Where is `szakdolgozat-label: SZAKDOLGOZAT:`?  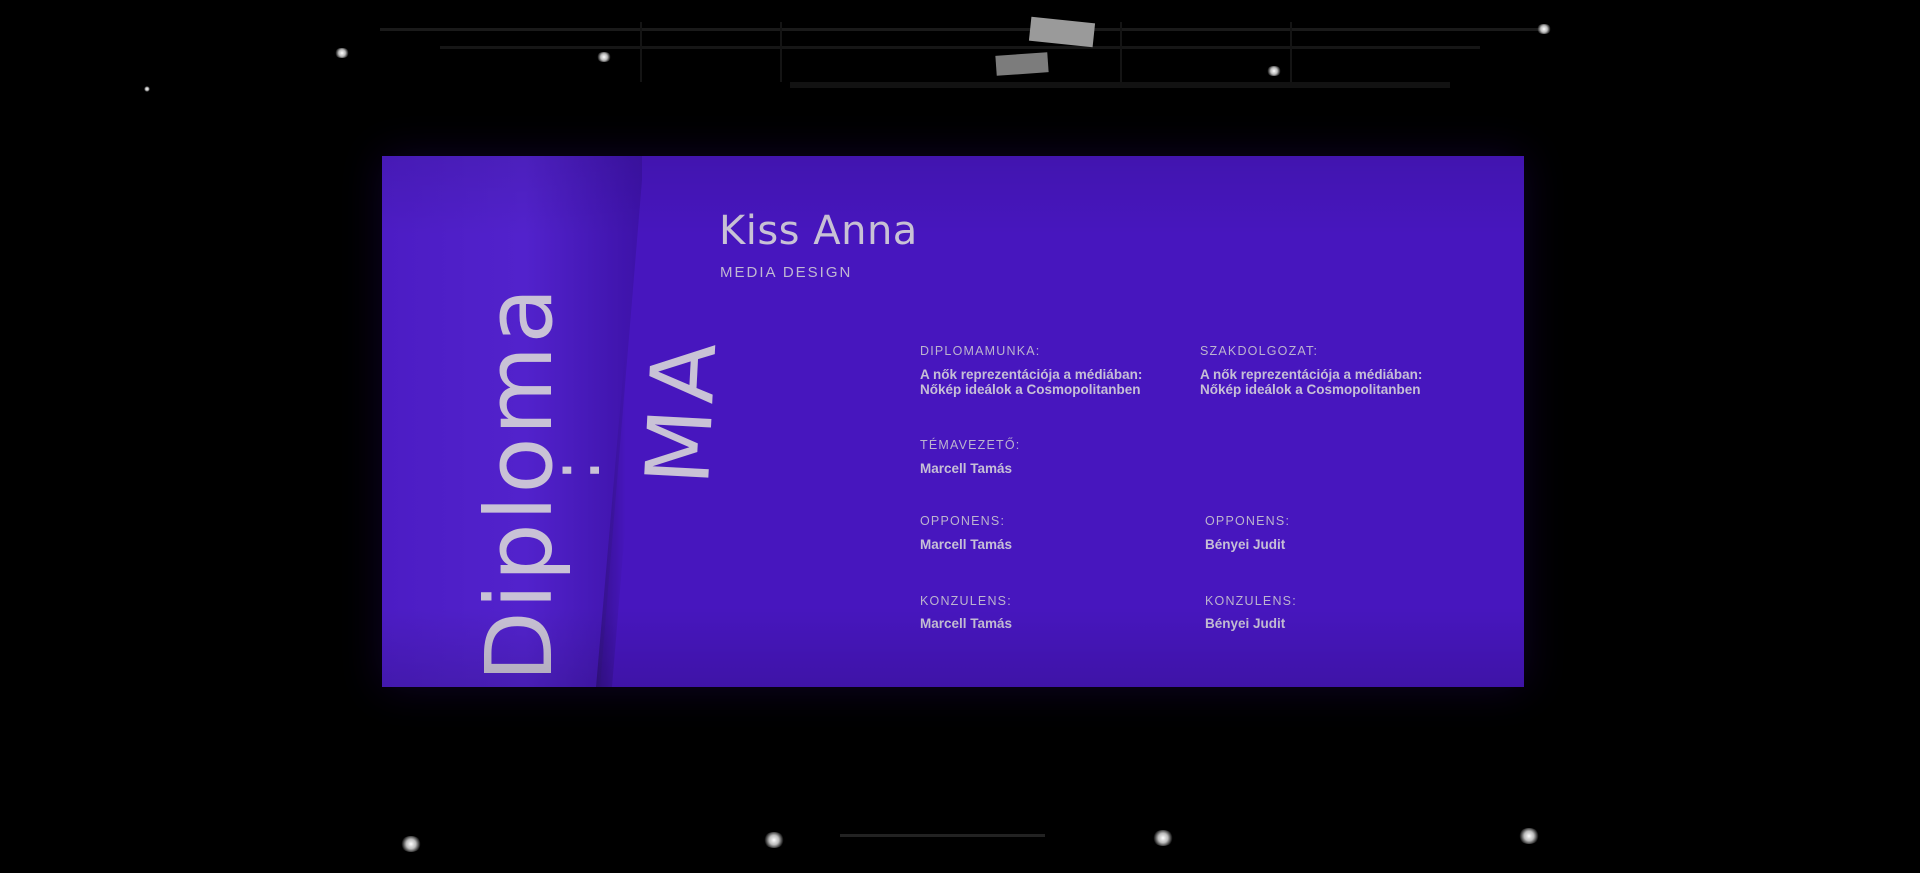 szakdolgozat-label: SZAKDOLGOZAT: is located at coordinates (1259, 351).